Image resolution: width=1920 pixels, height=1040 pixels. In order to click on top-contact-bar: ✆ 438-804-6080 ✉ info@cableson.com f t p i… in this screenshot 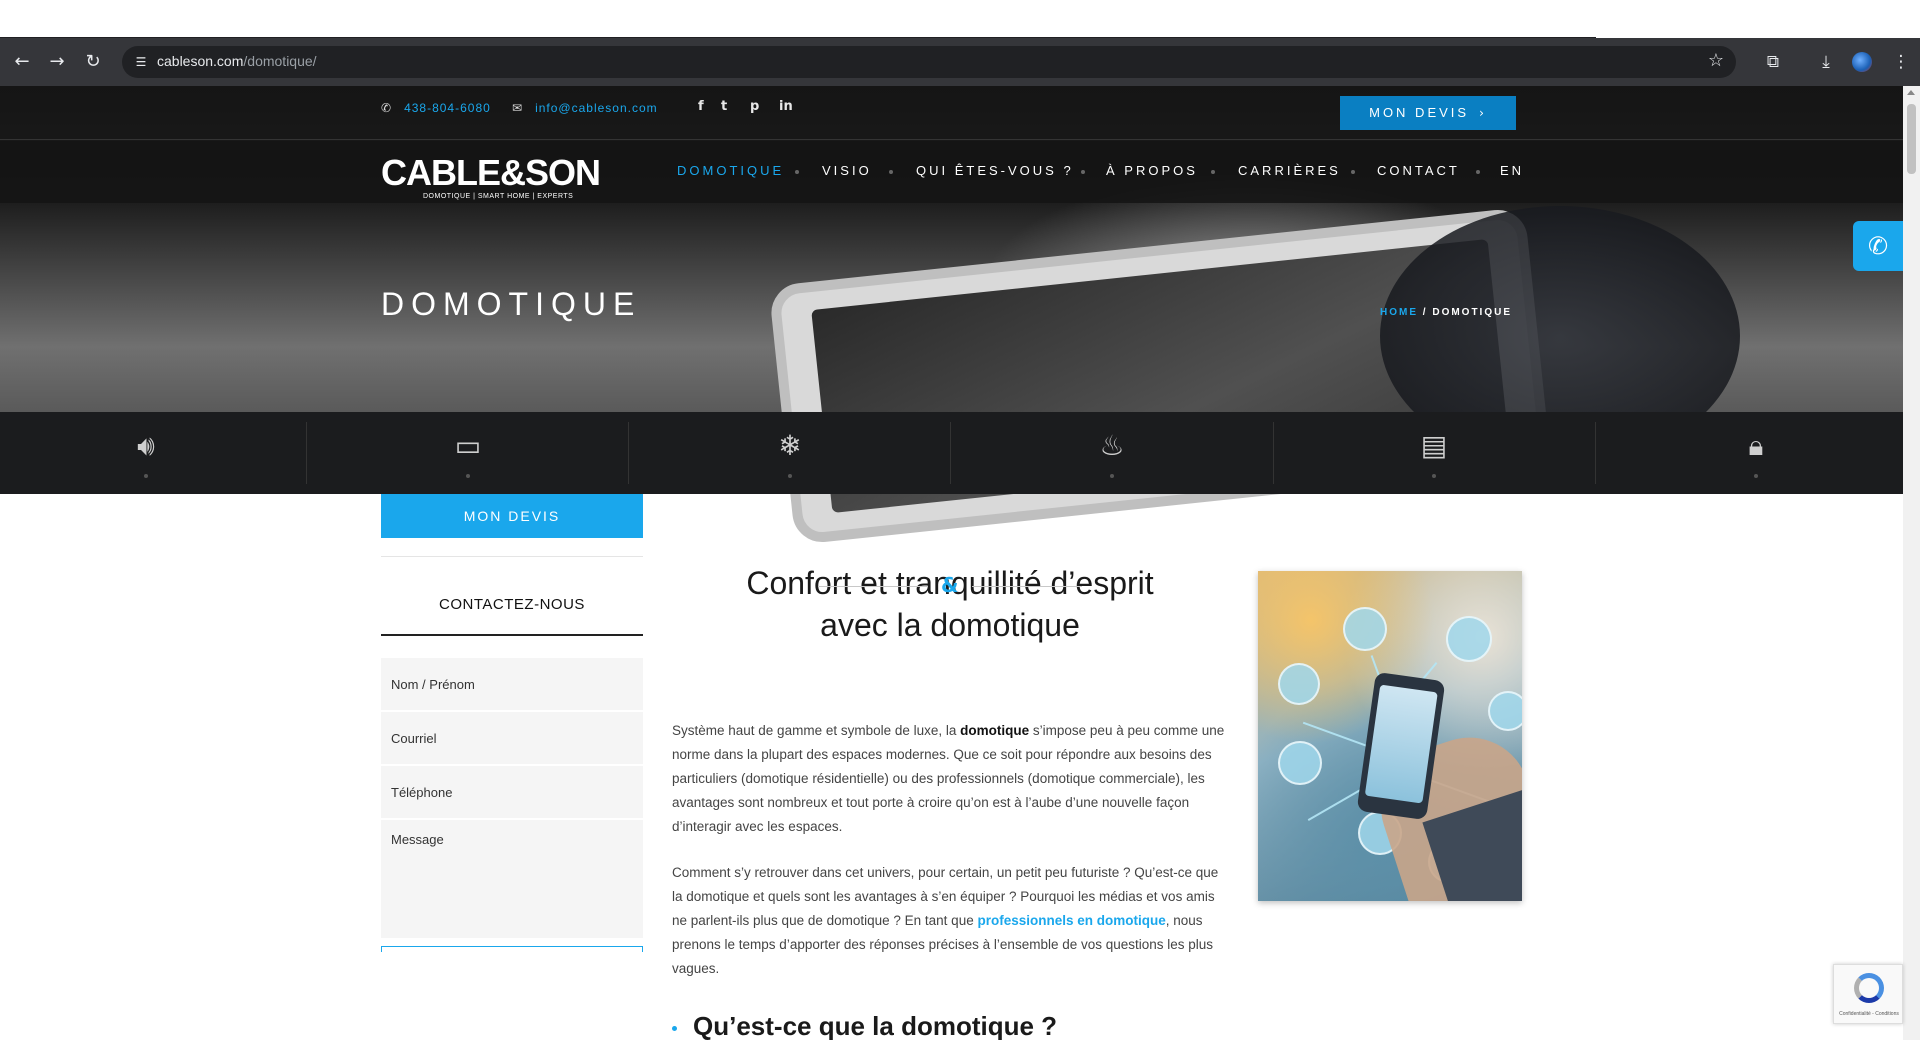, I will do `click(951, 113)`.